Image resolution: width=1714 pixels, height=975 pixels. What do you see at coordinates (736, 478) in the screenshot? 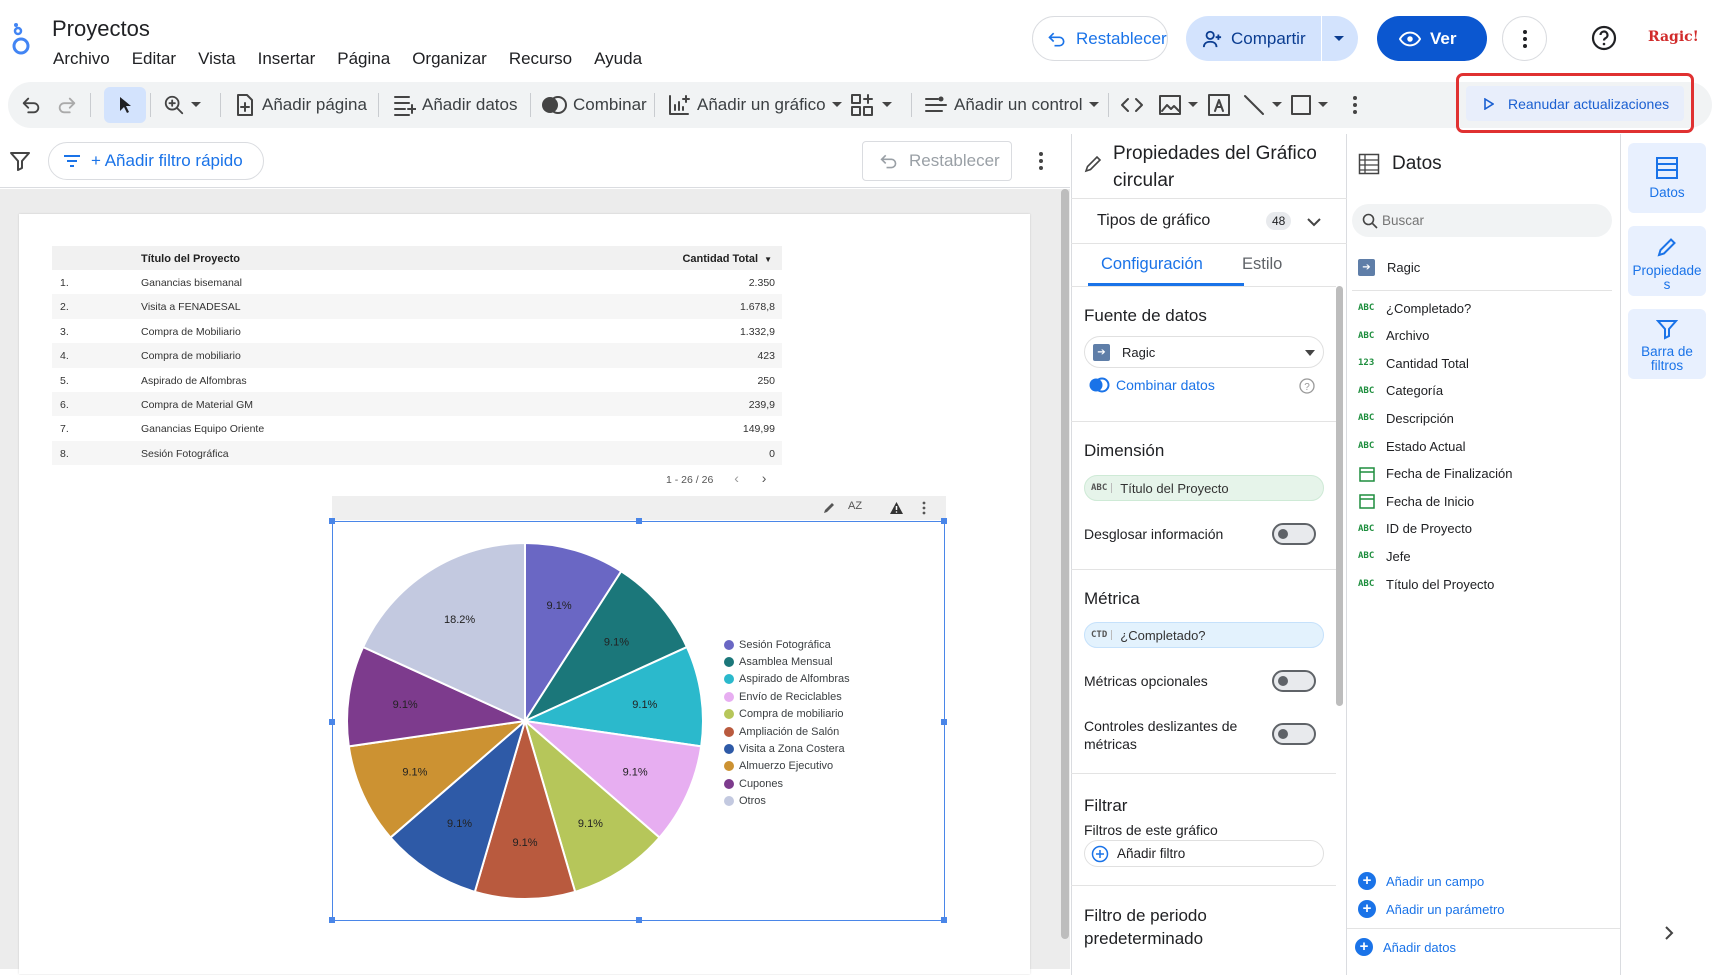
I see `prev-page-icon: ‹` at bounding box center [736, 478].